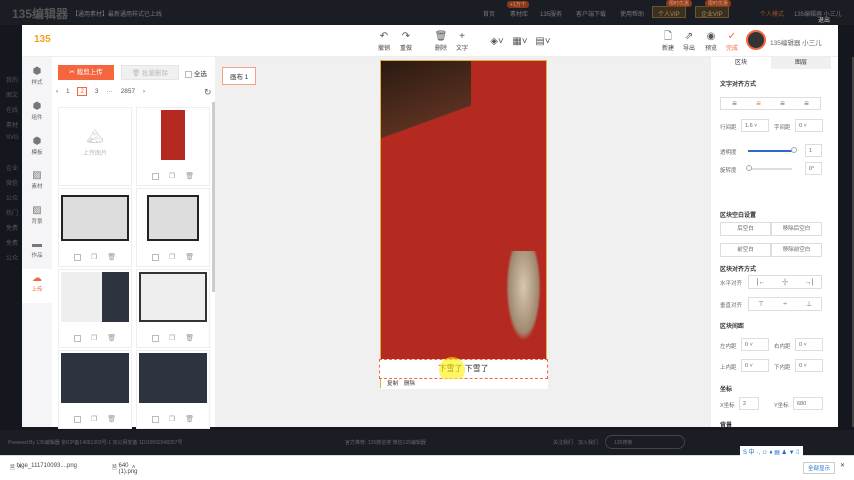 The width and height of the screenshot is (854, 480). What do you see at coordinates (239, 76) in the screenshot?
I see `canvas-tag: 画布 1` at bounding box center [239, 76].